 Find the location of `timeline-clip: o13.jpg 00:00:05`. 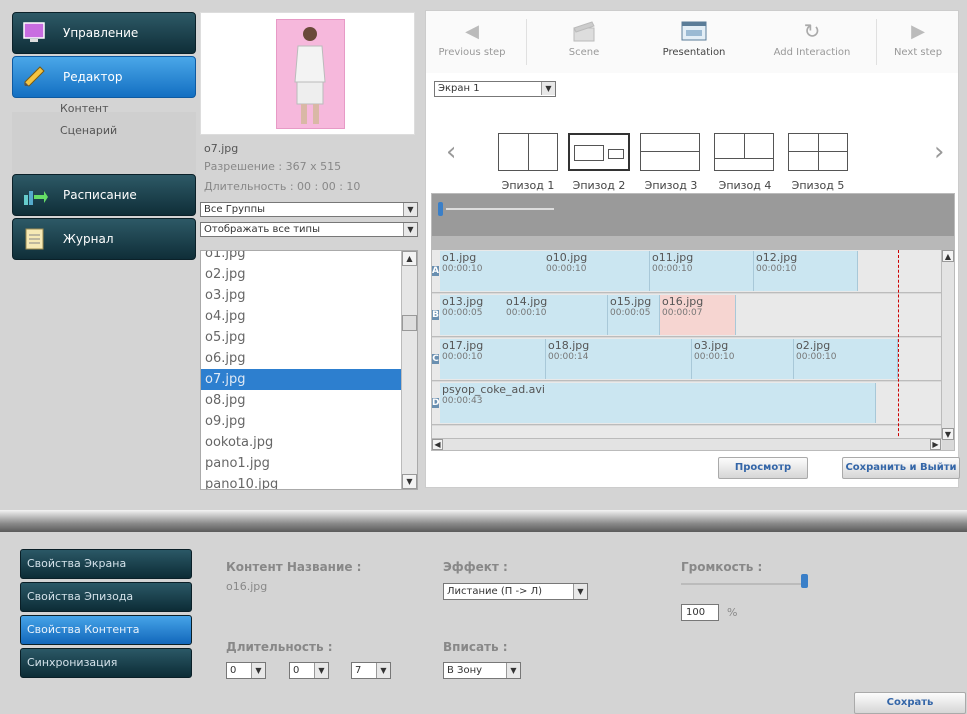

timeline-clip: o13.jpg 00:00:05 is located at coordinates (473, 315).